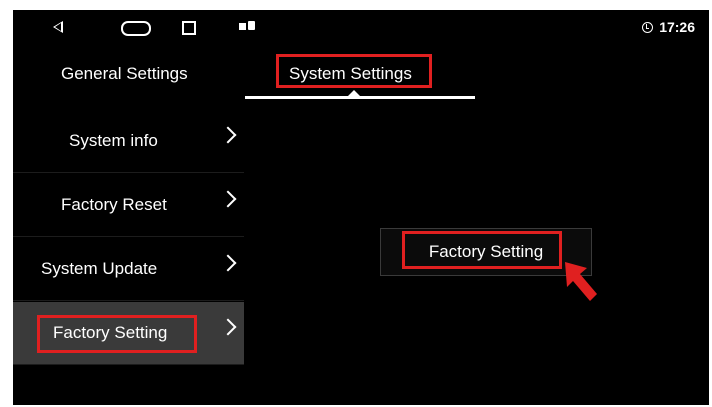 This screenshot has height=407, width=712. Describe the element at coordinates (99, 268) in the screenshot. I see `sidebar-item-label: System Update` at that location.